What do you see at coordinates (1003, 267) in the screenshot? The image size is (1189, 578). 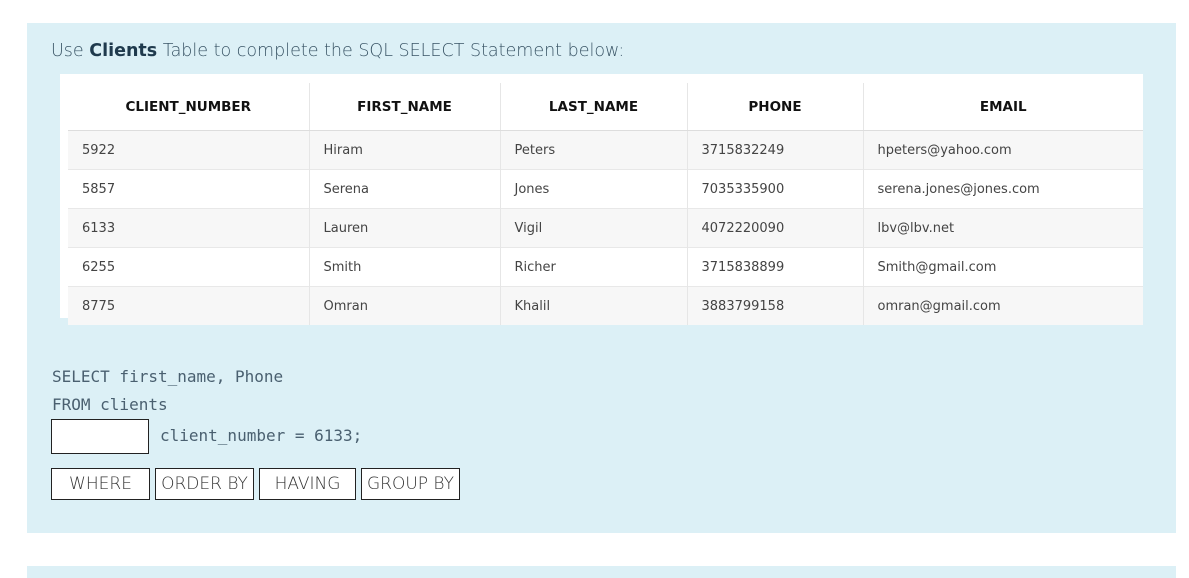 I see `table-cell: Smith@gmail.com` at bounding box center [1003, 267].